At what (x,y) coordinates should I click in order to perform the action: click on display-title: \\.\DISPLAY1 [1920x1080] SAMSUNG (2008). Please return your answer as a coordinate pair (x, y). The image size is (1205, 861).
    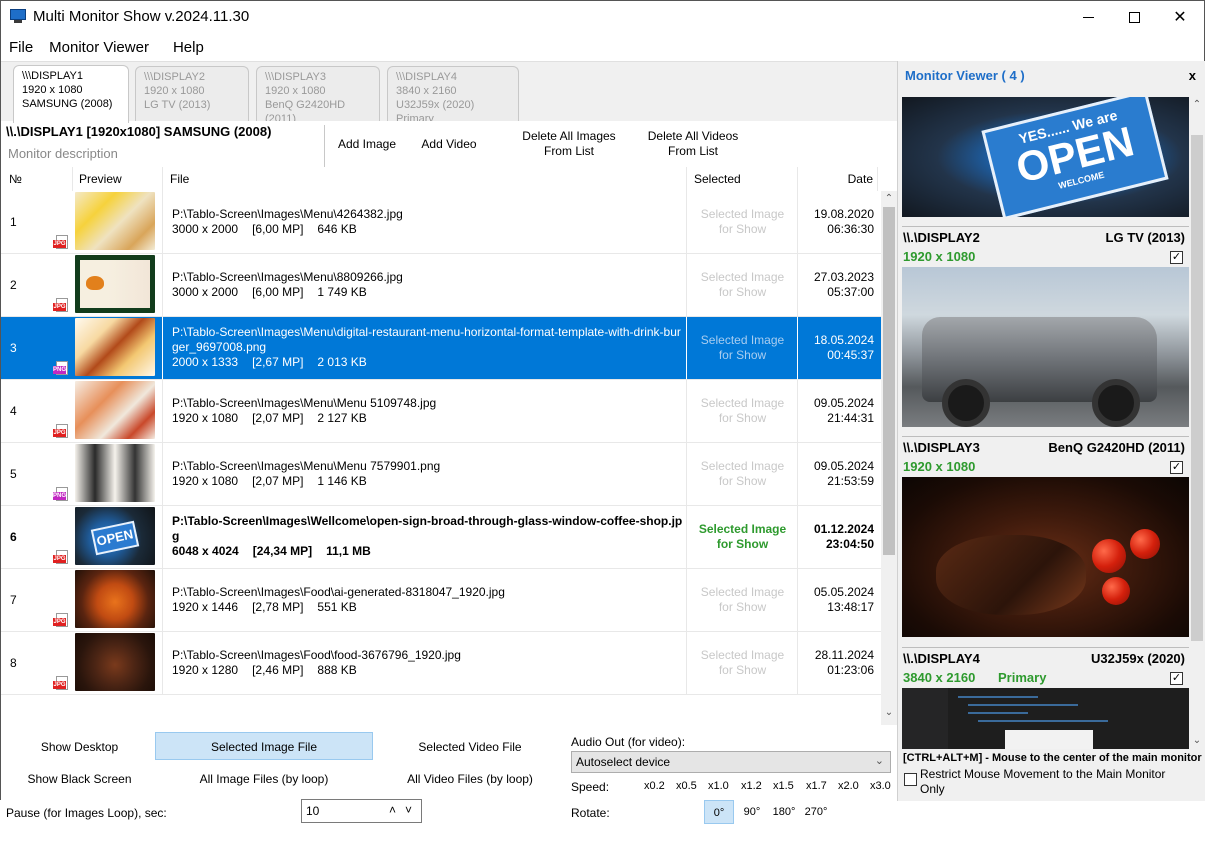
    Looking at the image, I should click on (139, 131).